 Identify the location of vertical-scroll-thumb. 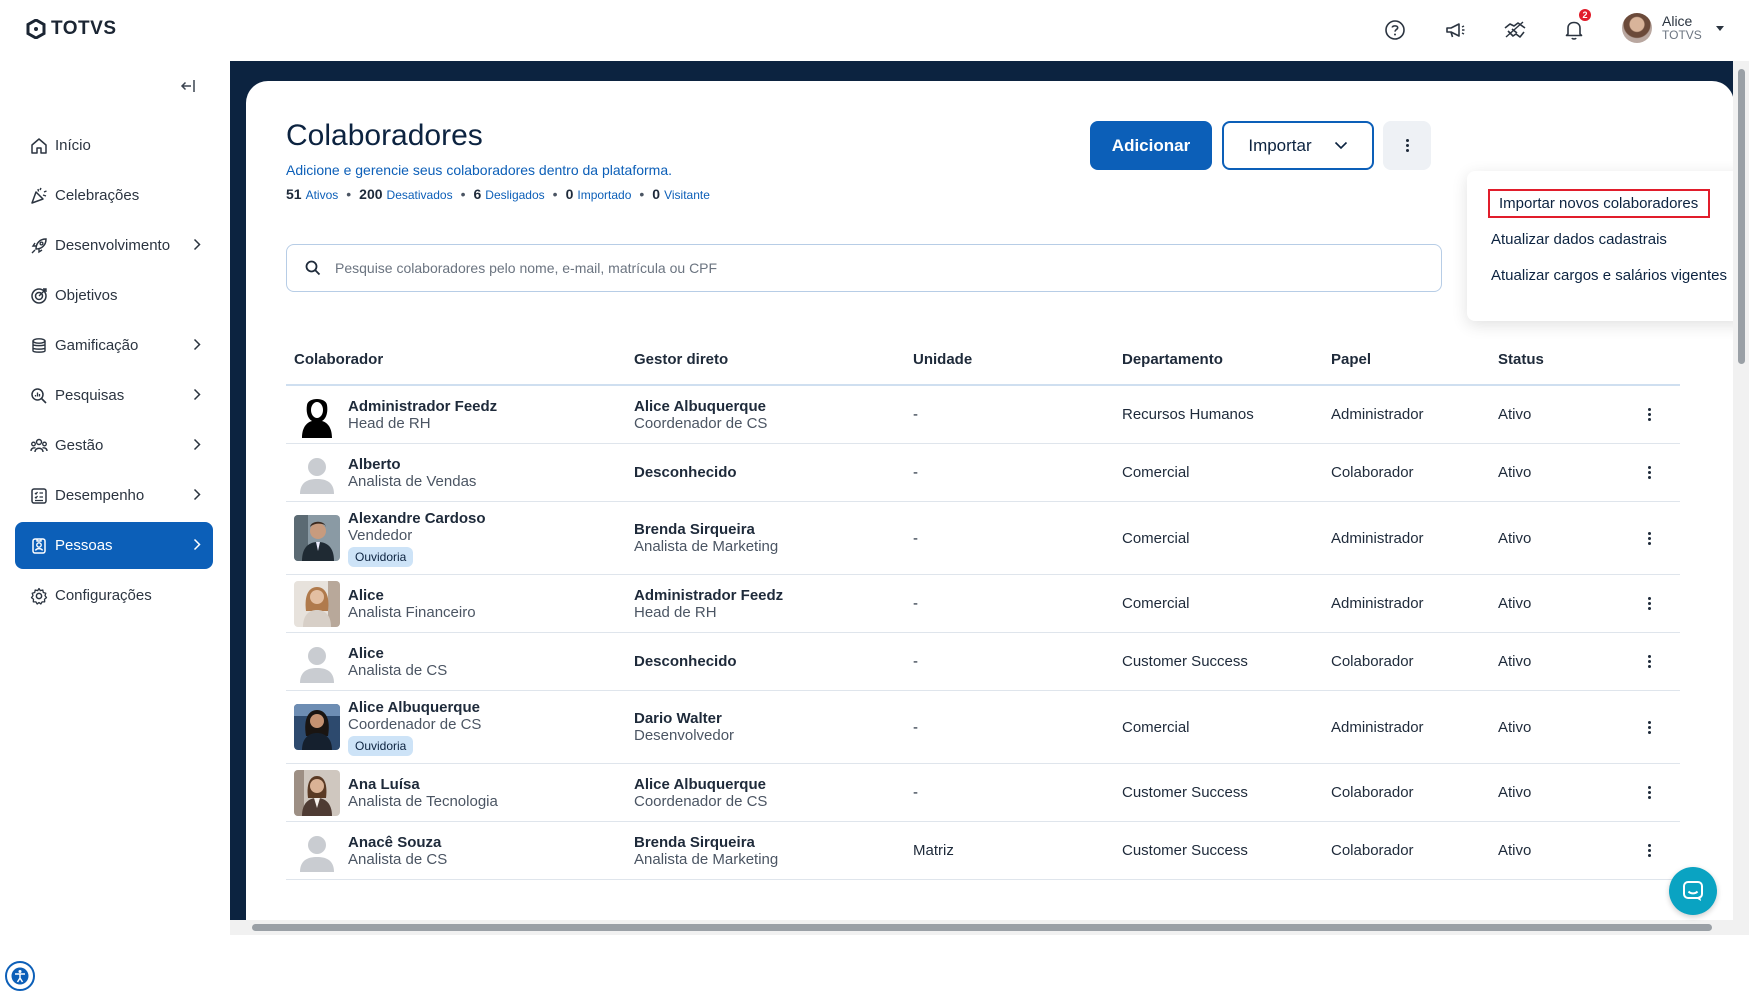
(1741, 216).